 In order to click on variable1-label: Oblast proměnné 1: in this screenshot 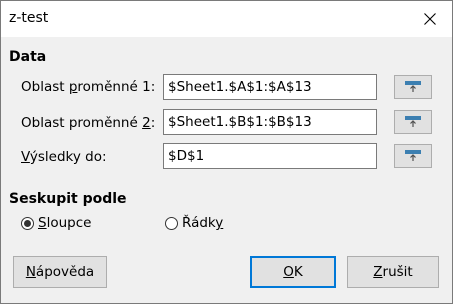, I will do `click(88, 87)`.